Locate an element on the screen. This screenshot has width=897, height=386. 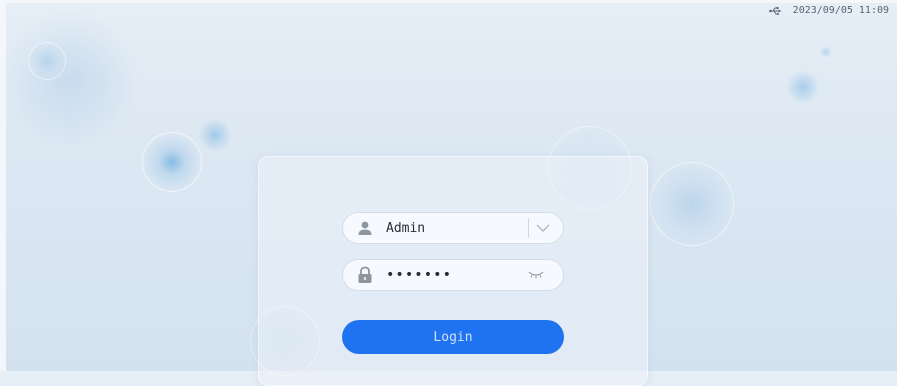
window-left-edge is located at coordinates (3, 185).